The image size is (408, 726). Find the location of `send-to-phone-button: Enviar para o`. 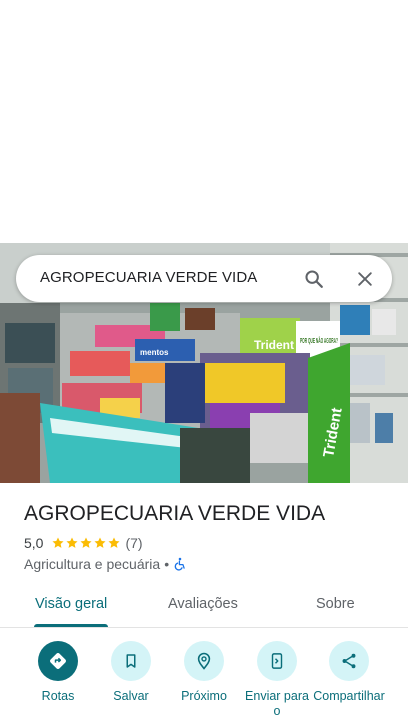

send-to-phone-button: Enviar para o is located at coordinates (277, 680).